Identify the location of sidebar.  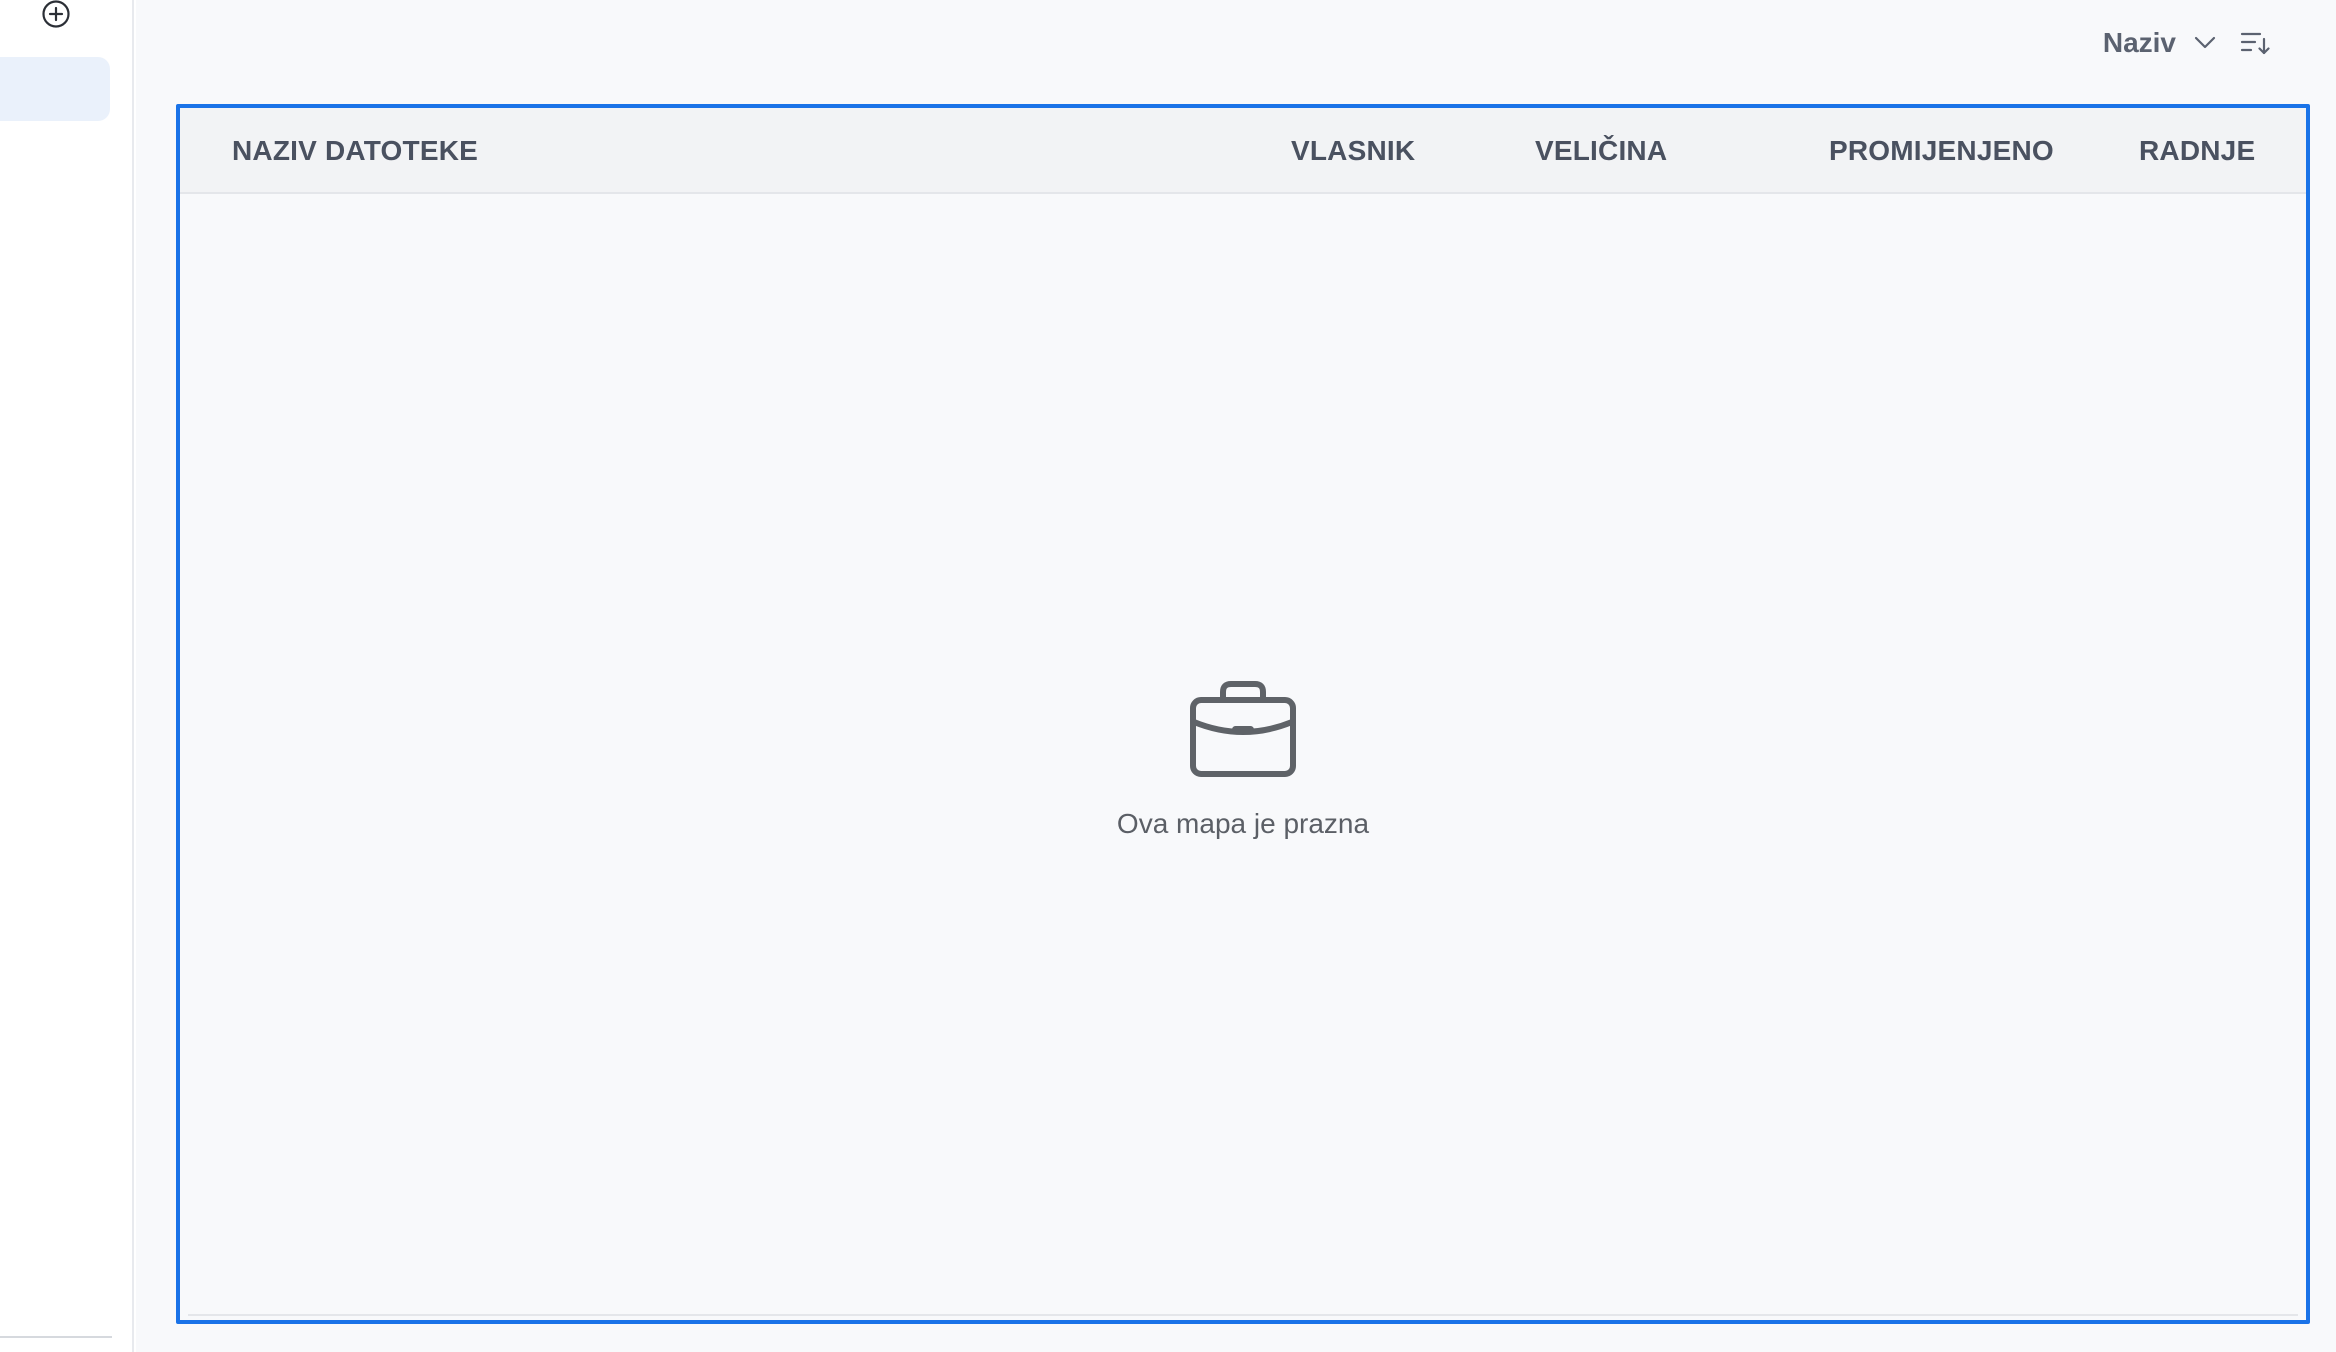
(67, 676).